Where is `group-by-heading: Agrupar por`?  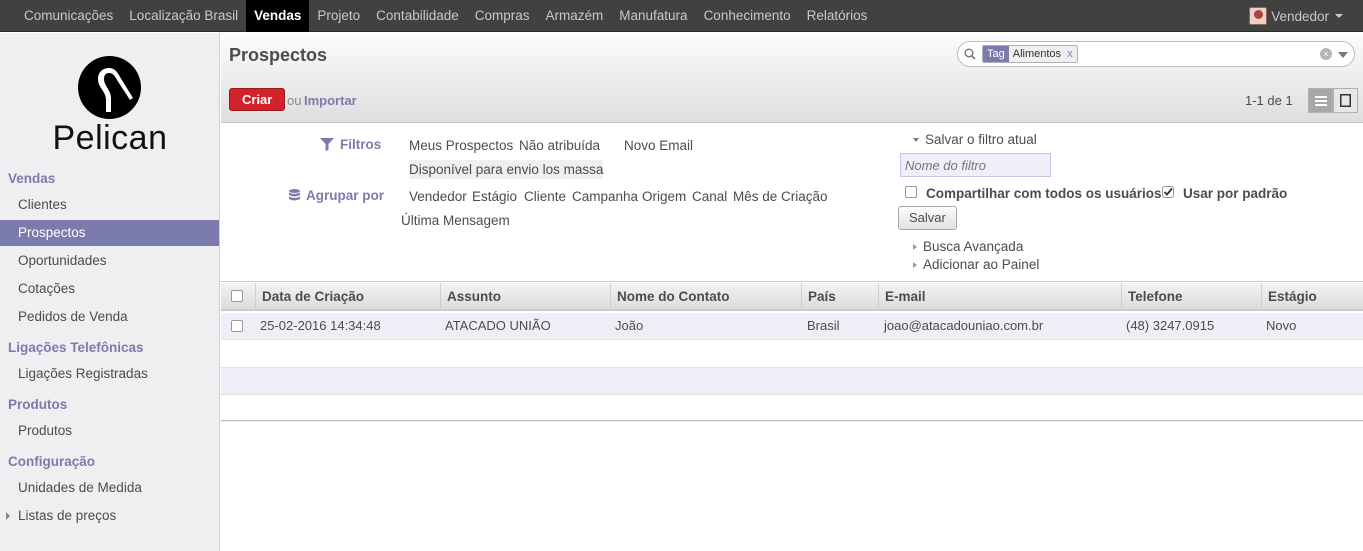
group-by-heading: Agrupar por is located at coordinates (336, 195).